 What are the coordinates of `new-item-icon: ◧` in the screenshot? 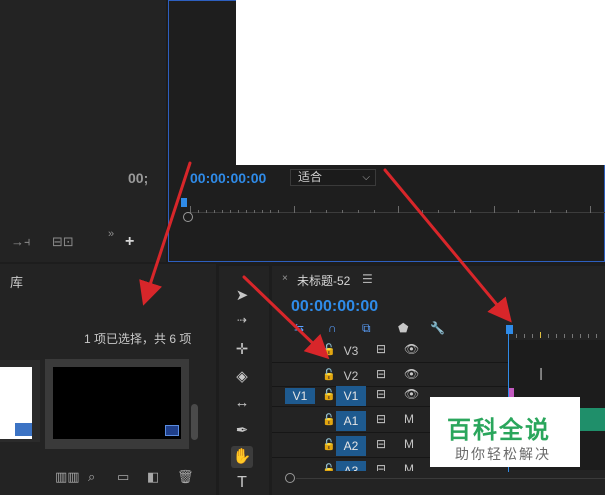 It's located at (153, 477).